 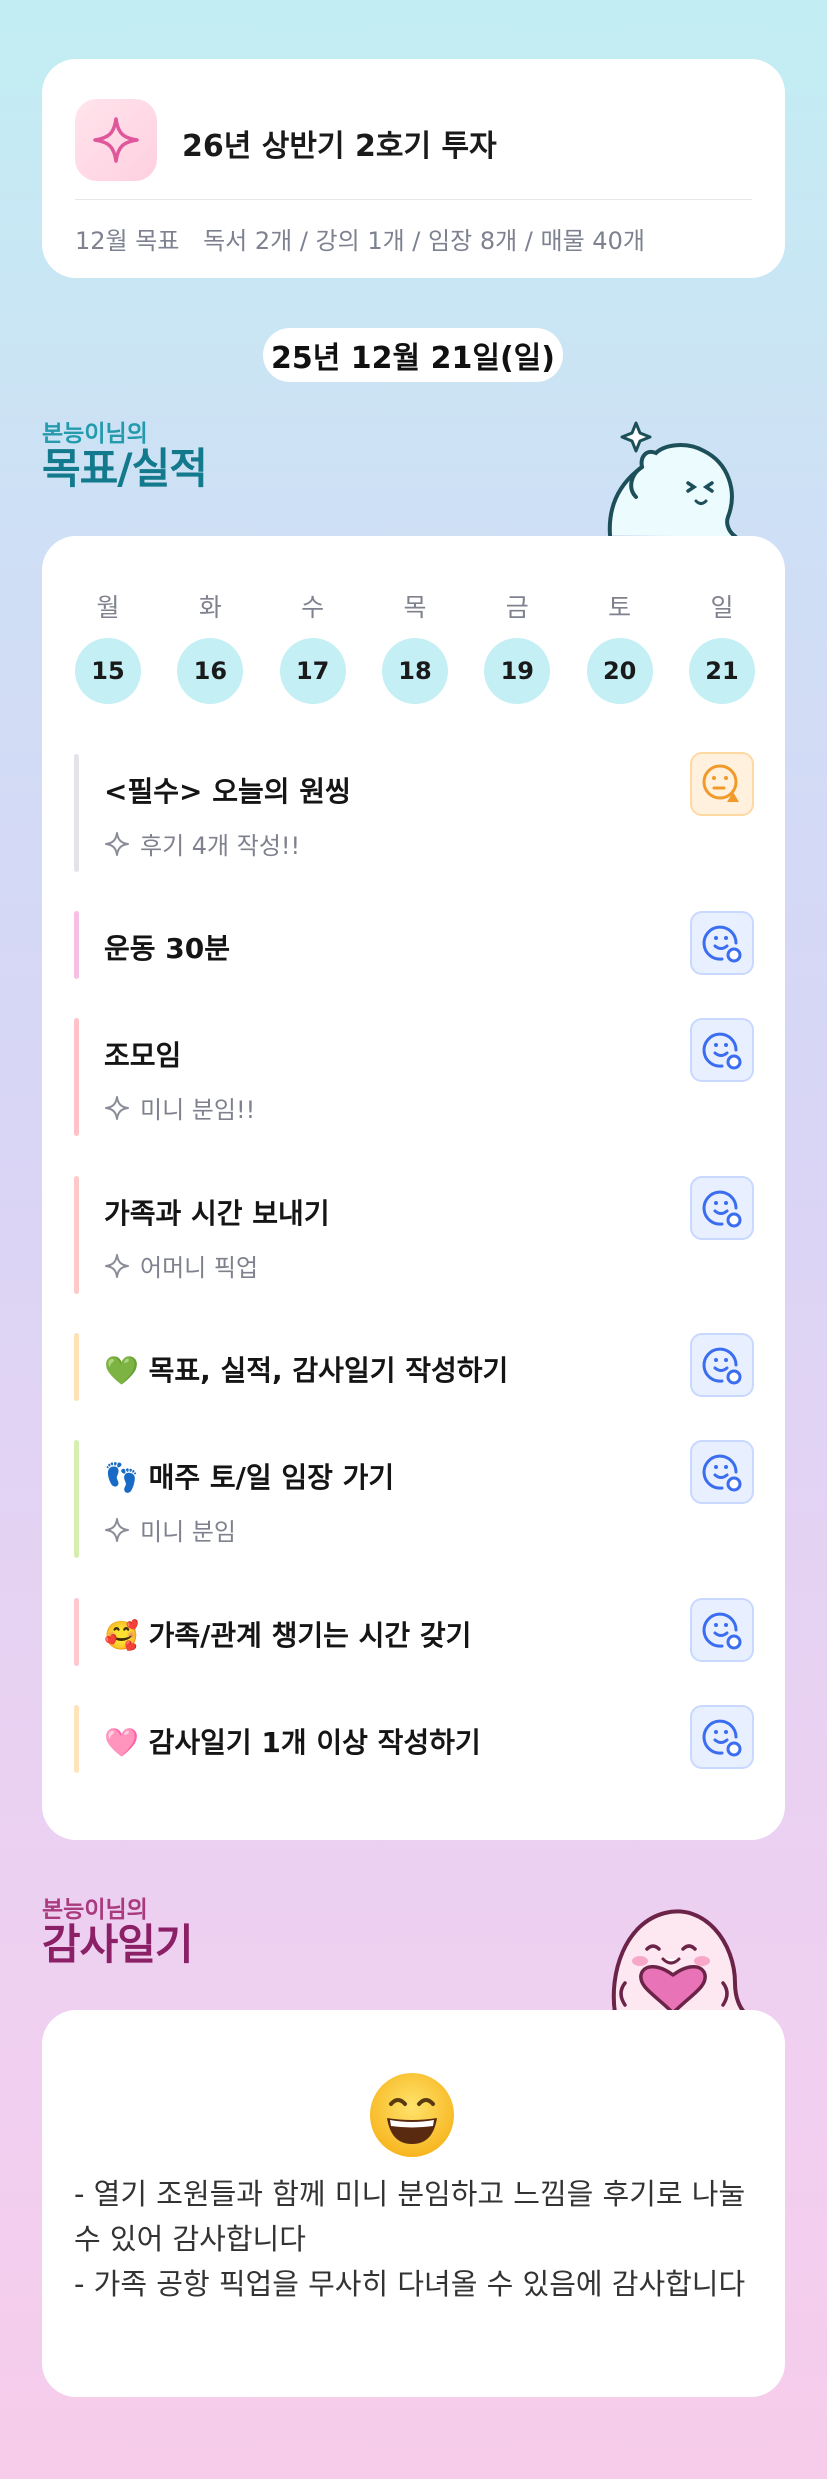 What do you see at coordinates (306, 1370) in the screenshot?
I see `goal-title: 💚 목표, 실적, 감사일기 작성하기` at bounding box center [306, 1370].